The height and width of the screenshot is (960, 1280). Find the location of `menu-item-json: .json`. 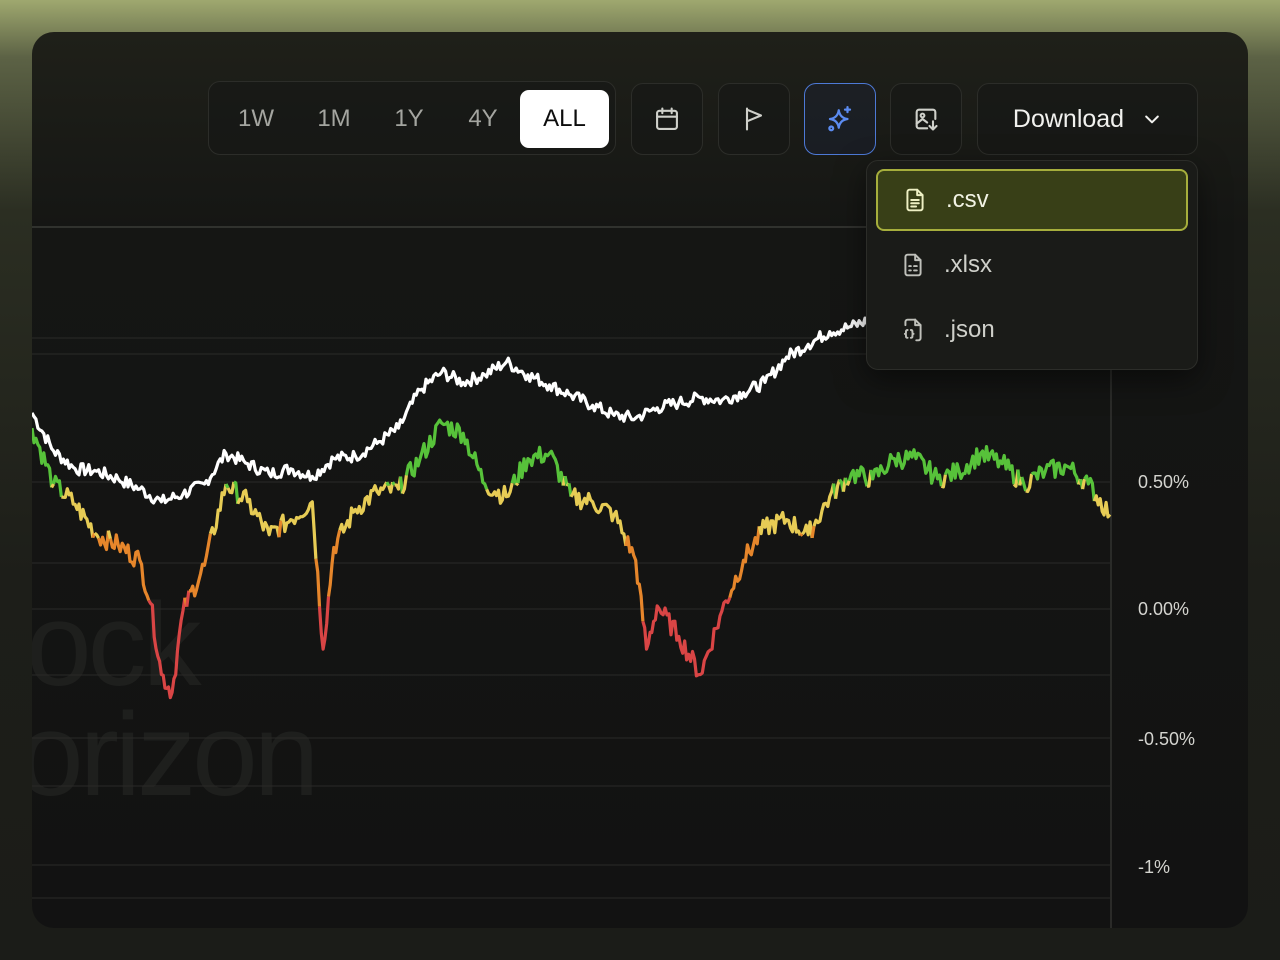

menu-item-json: .json is located at coordinates (1032, 330).